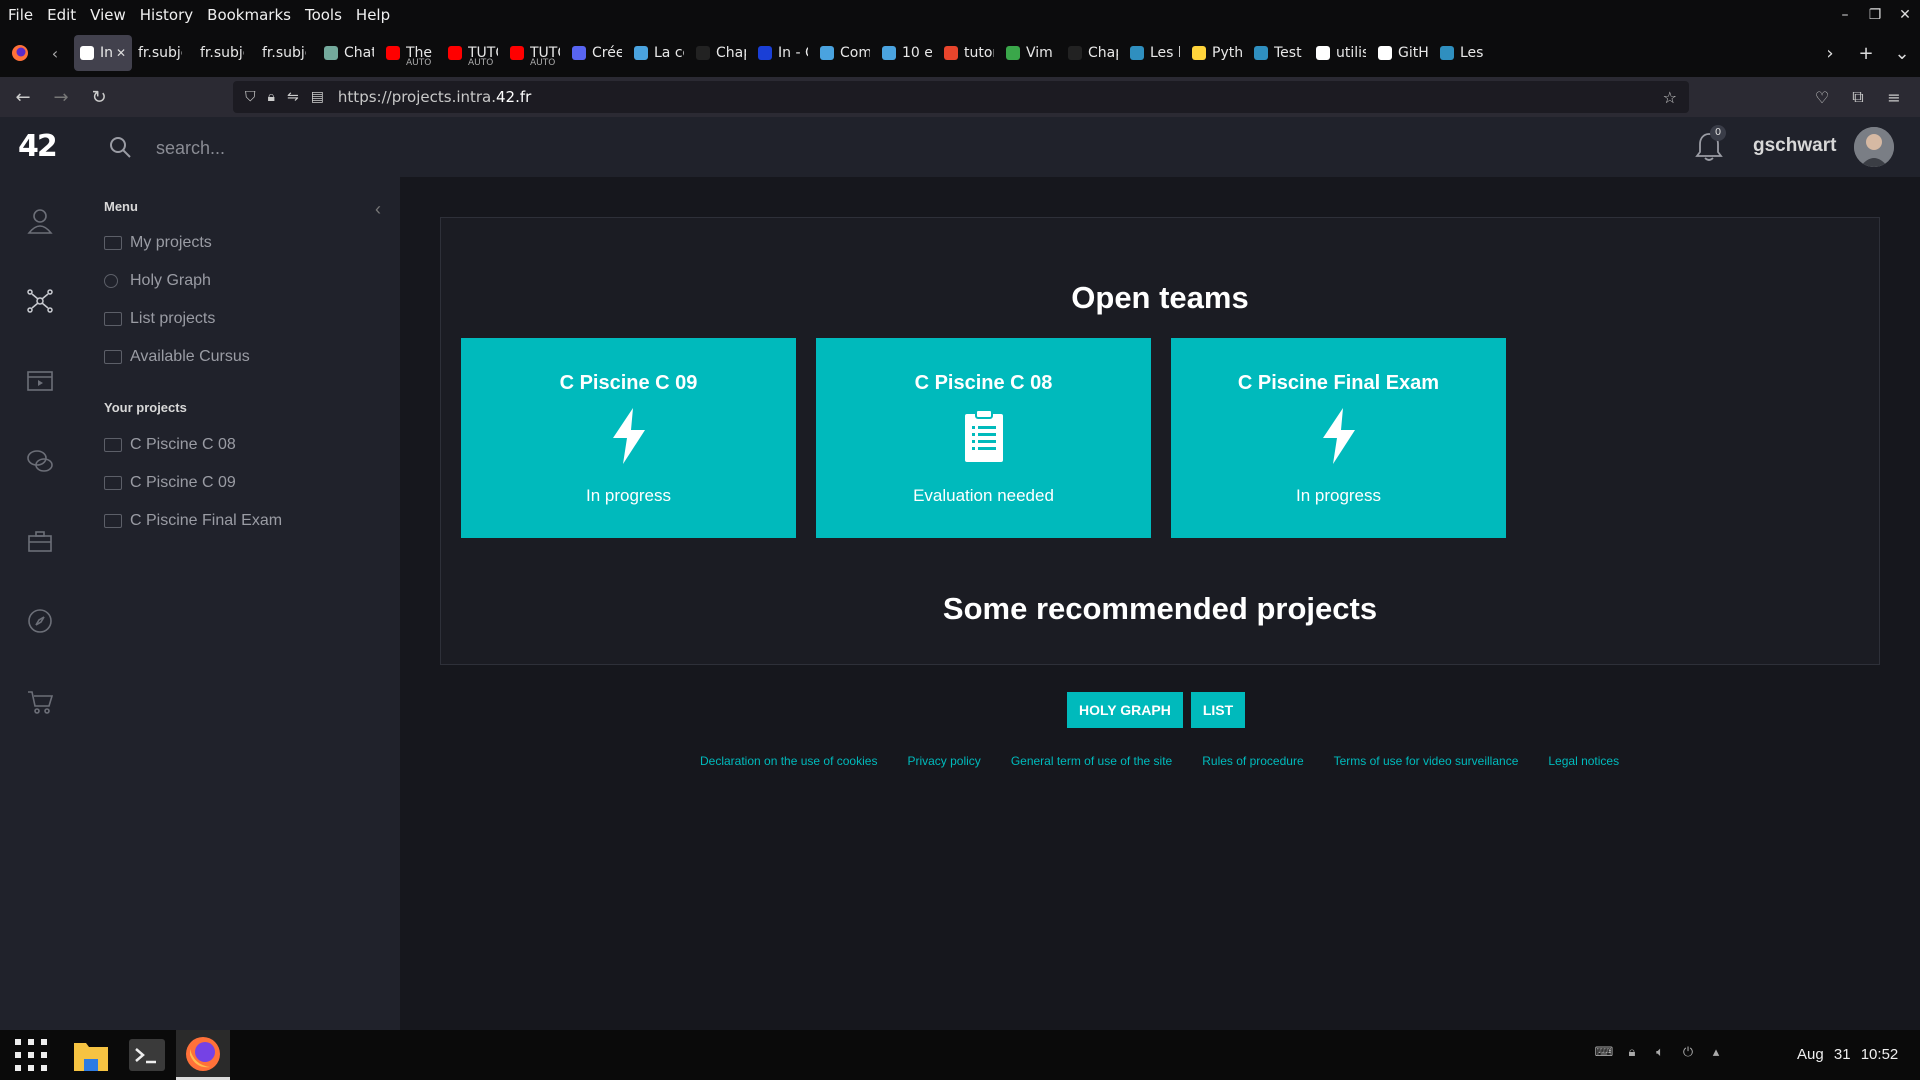 The height and width of the screenshot is (1080, 1920). What do you see at coordinates (961, 97) in the screenshot?
I see `address-bar: ⛉ 🔒︎ ⇋ ▤ https://projects.intra.42.fr ☆` at bounding box center [961, 97].